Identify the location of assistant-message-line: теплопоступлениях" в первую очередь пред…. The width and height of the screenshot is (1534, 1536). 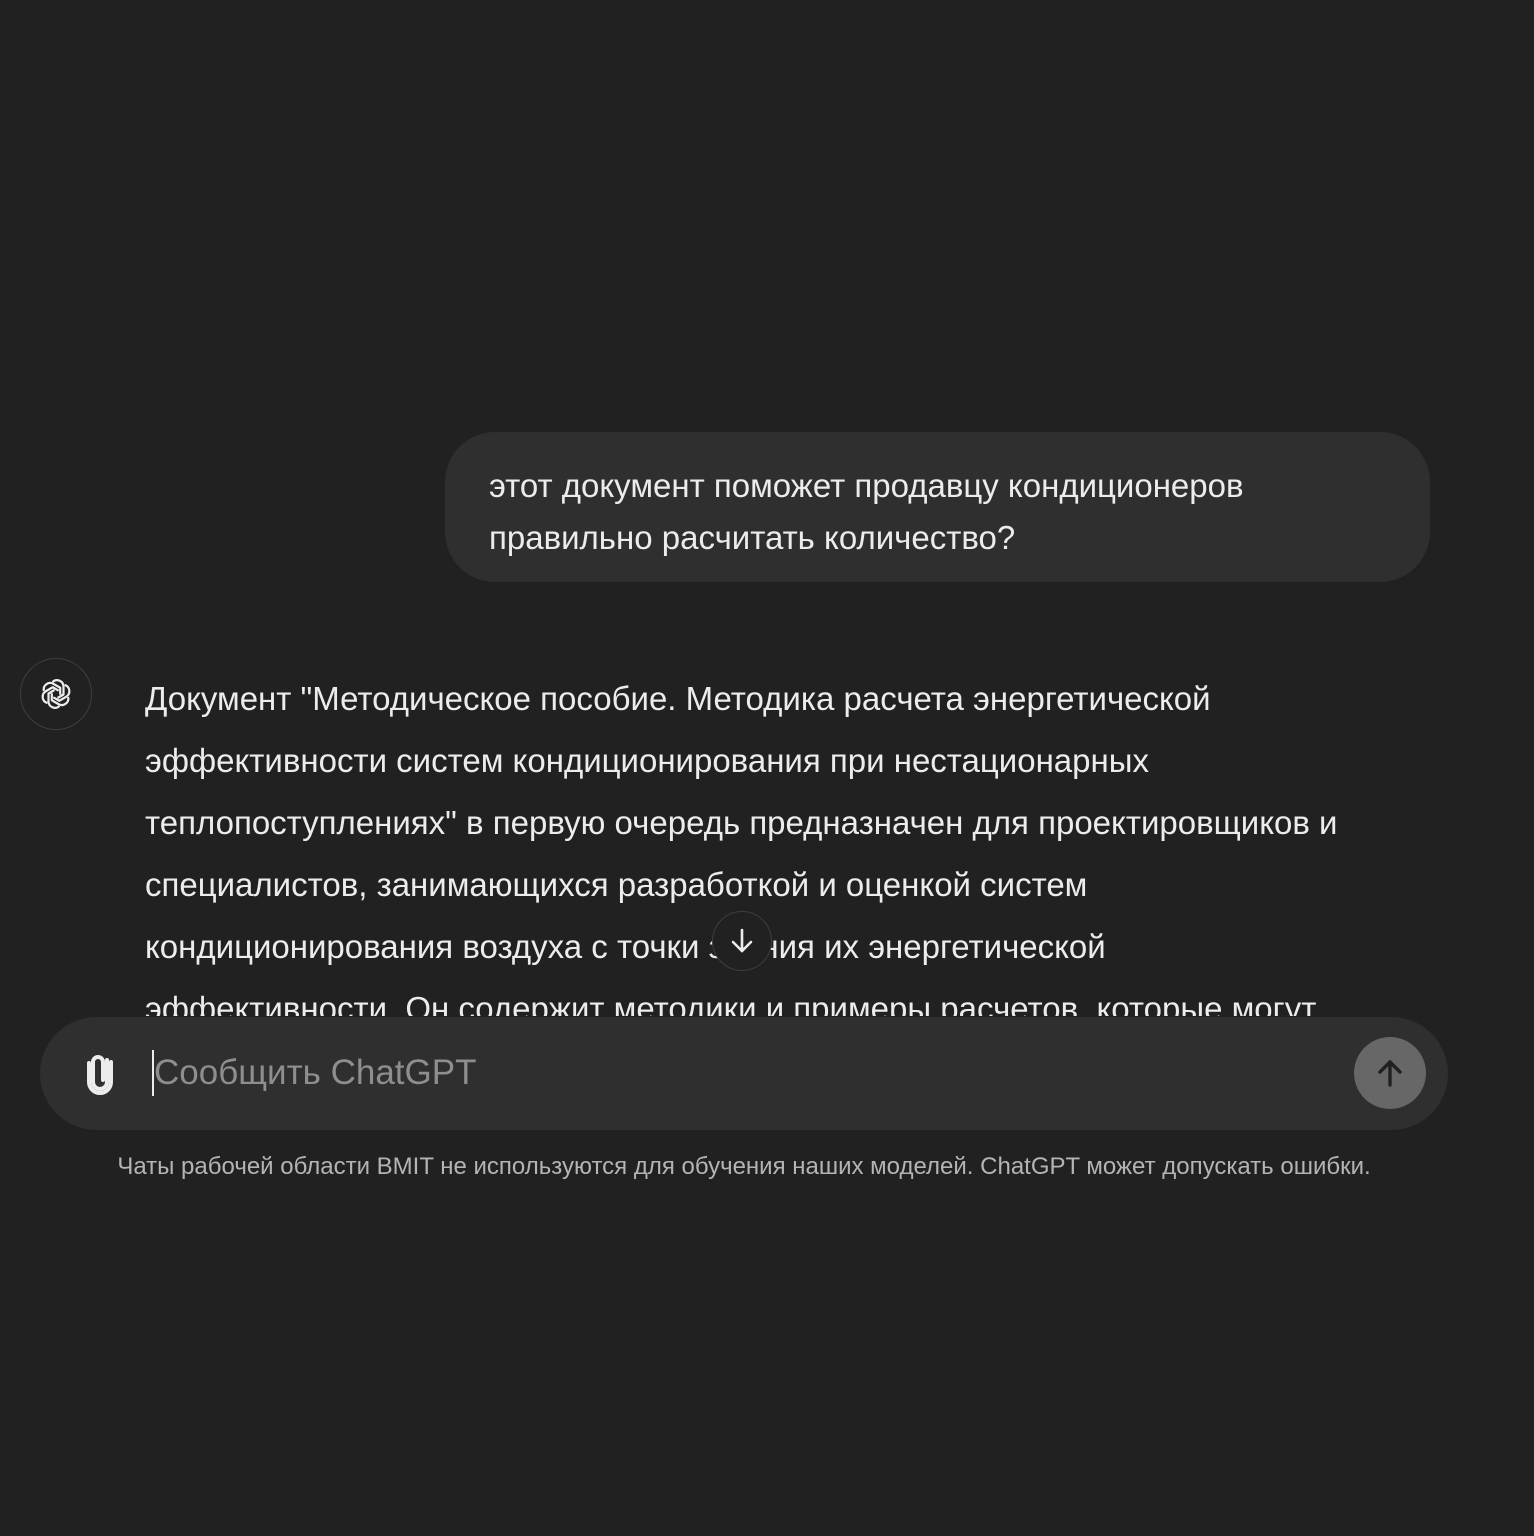
(741, 822).